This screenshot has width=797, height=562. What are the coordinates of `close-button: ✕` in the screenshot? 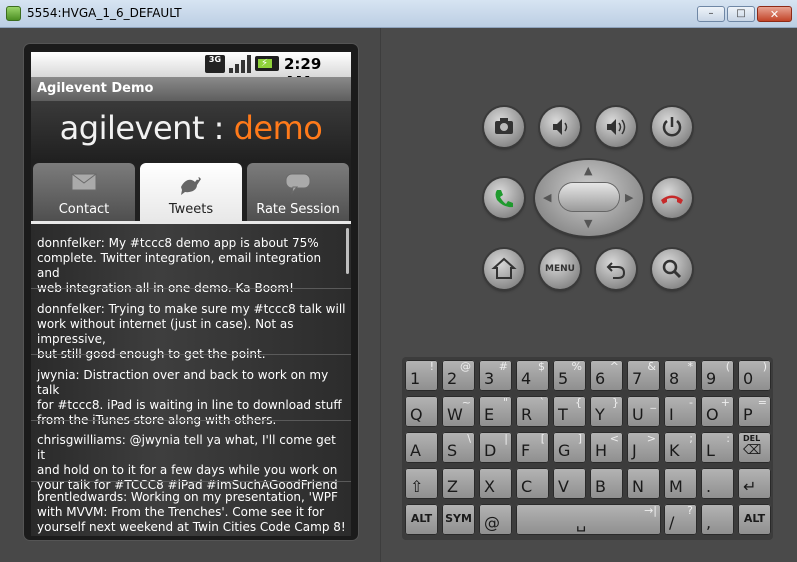 It's located at (774, 14).